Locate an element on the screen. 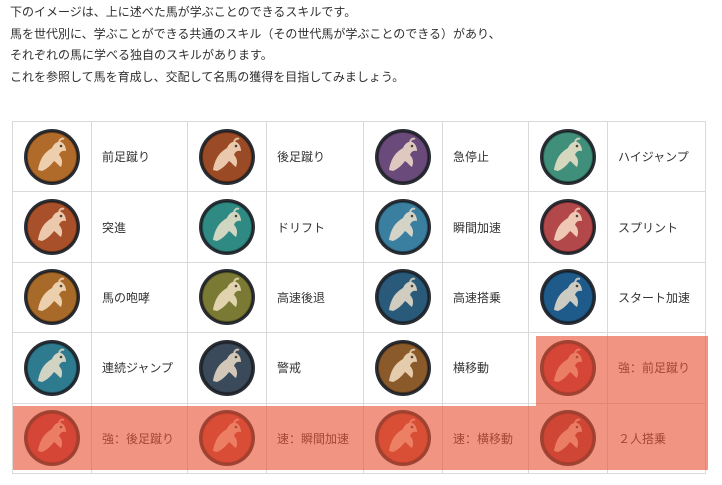 Image resolution: width=722 pixels, height=485 pixels. horse-kick-icon is located at coordinates (52, 157).